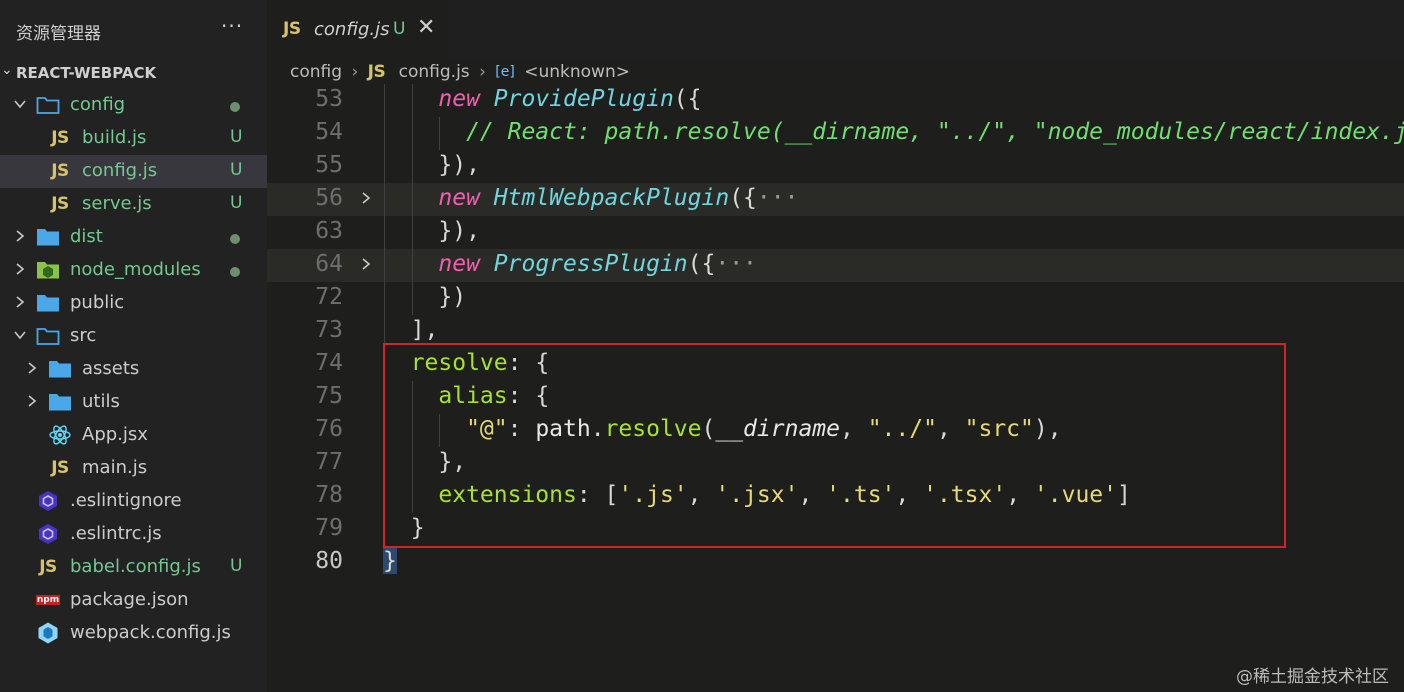  I want to click on tree-item-label: utils, so click(101, 401).